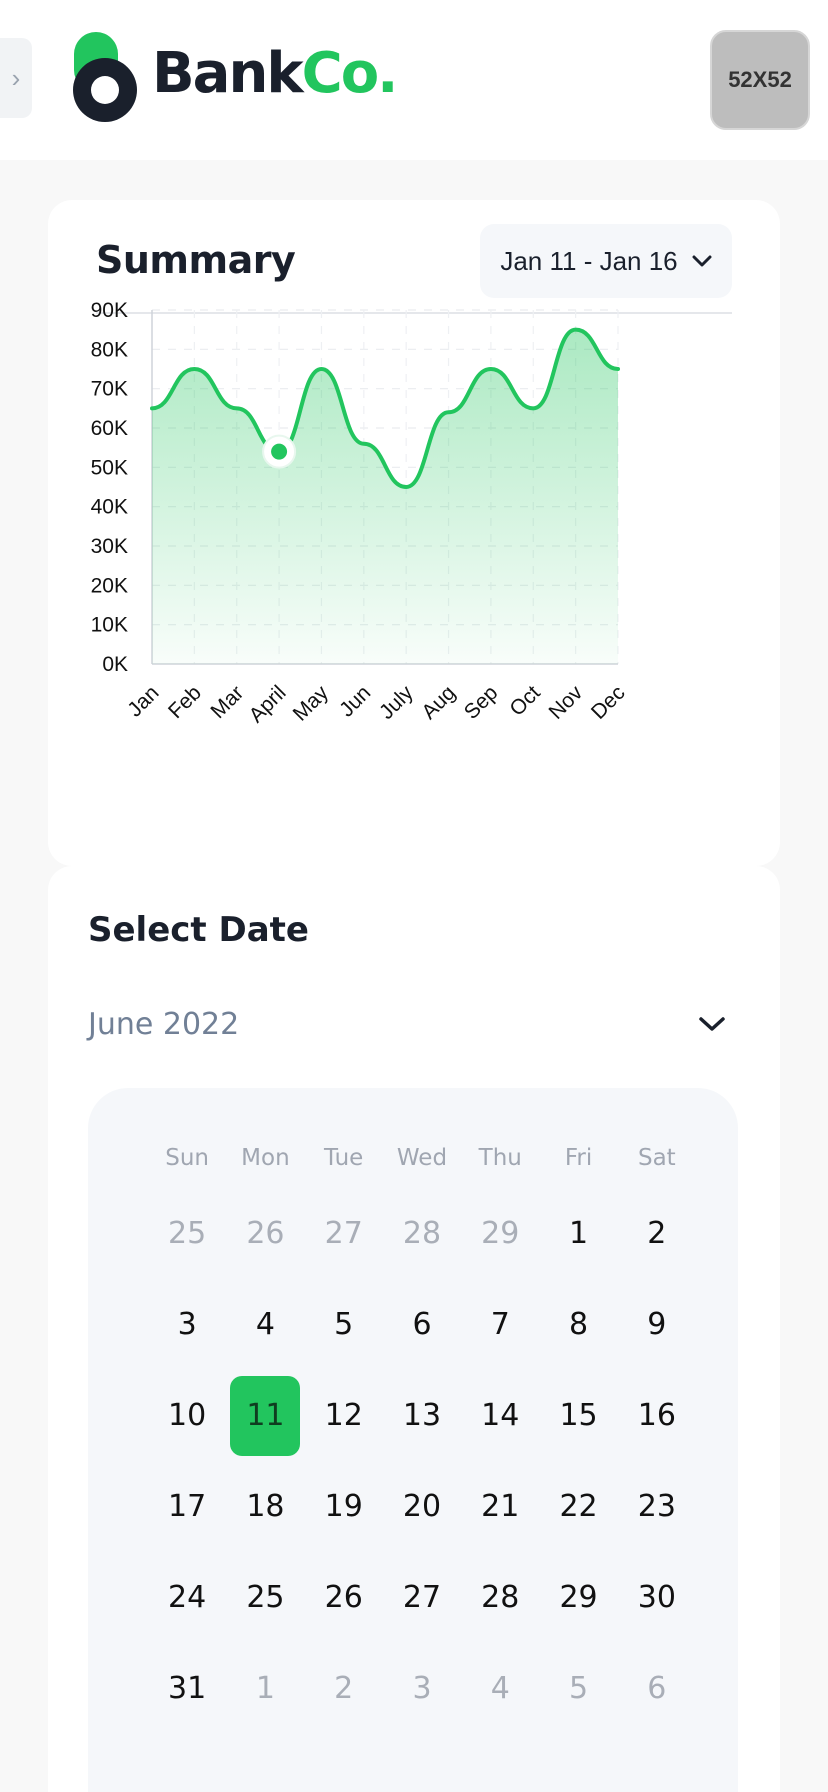 This screenshot has height=1792, width=828. Describe the element at coordinates (355, 701) in the screenshot. I see `x-tick-label: Jun` at that location.